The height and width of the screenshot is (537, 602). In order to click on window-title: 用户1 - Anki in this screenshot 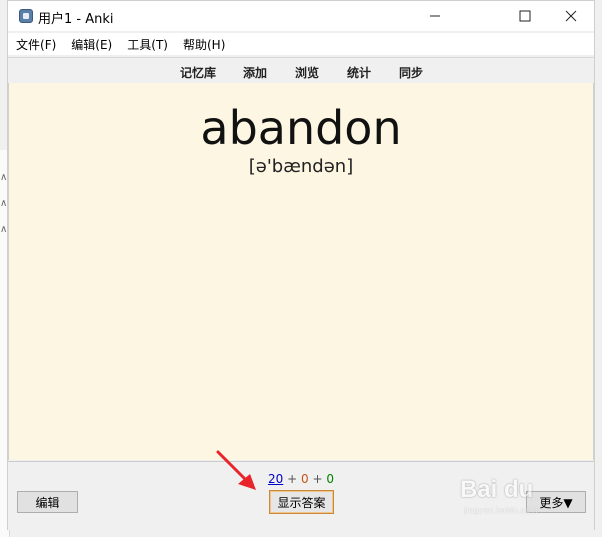, I will do `click(76, 19)`.